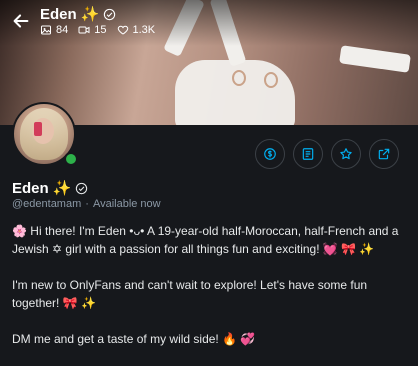 This screenshot has height=366, width=418. What do you see at coordinates (50, 188) in the screenshot?
I see `profile-name: Eden ✨` at bounding box center [50, 188].